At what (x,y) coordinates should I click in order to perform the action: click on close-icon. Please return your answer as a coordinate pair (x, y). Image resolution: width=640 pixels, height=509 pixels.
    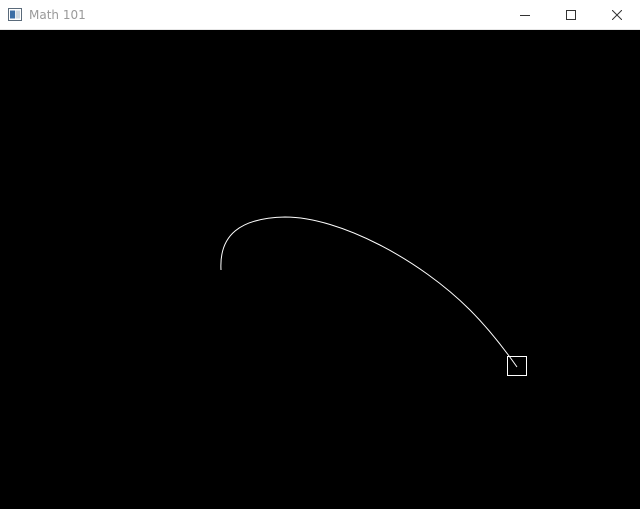
    Looking at the image, I should click on (617, 14).